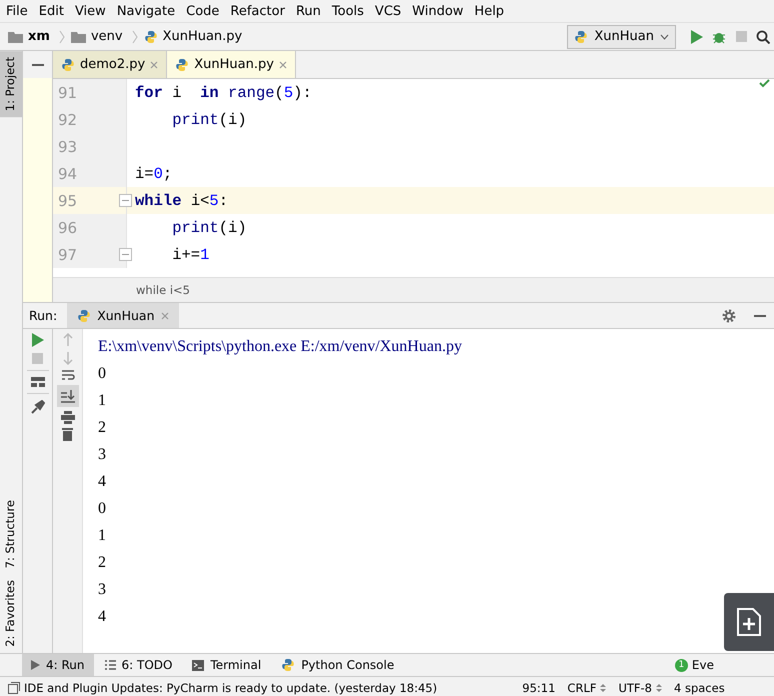 The height and width of the screenshot is (696, 774). I want to click on new-file-icon, so click(749, 622).